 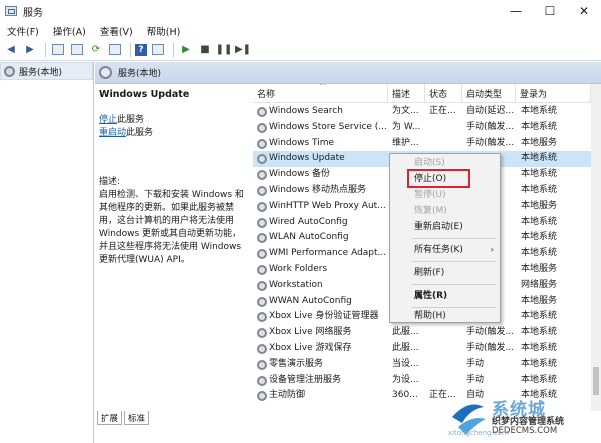 I want to click on close-button: ✕, so click(x=584, y=11).